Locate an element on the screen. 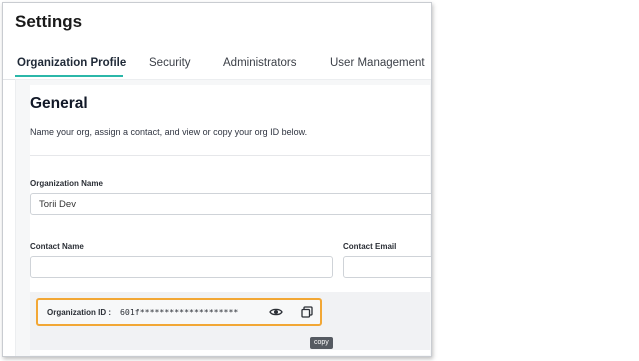 This screenshot has width=639, height=361. tab-administrators: Administrators is located at coordinates (260, 63).